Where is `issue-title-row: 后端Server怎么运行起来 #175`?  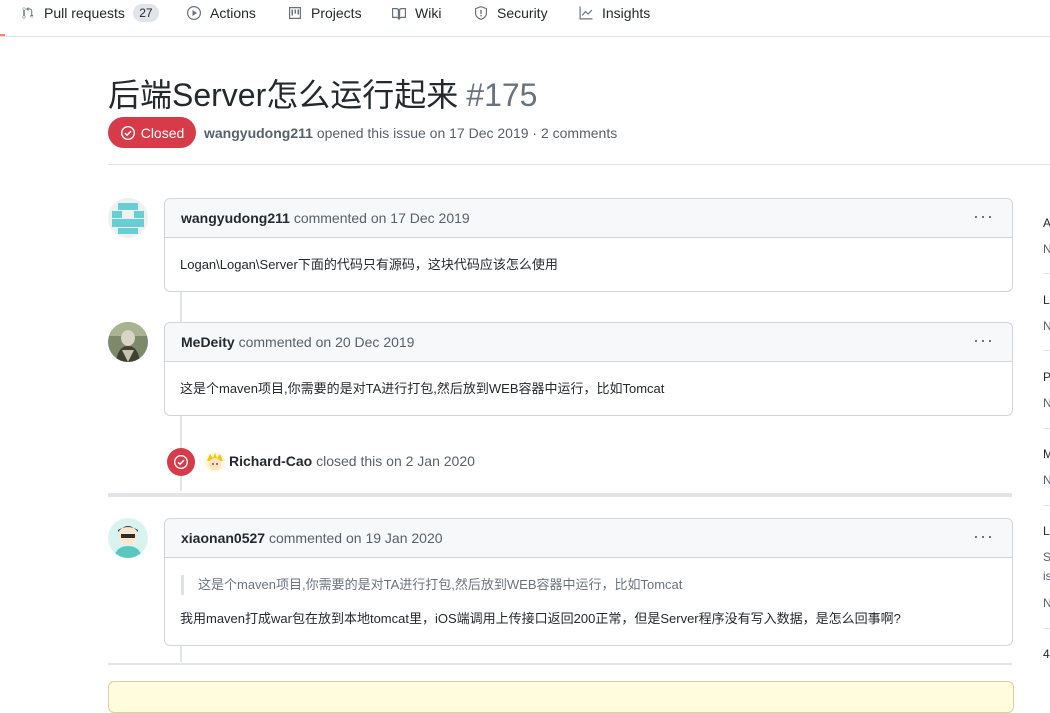 issue-title-row: 后端Server怎么运行起来 #175 is located at coordinates (322, 93).